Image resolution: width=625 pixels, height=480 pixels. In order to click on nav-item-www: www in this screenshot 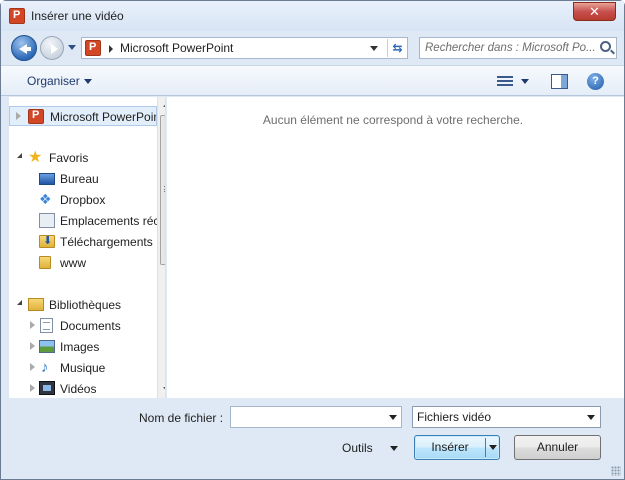, I will do `click(83, 263)`.